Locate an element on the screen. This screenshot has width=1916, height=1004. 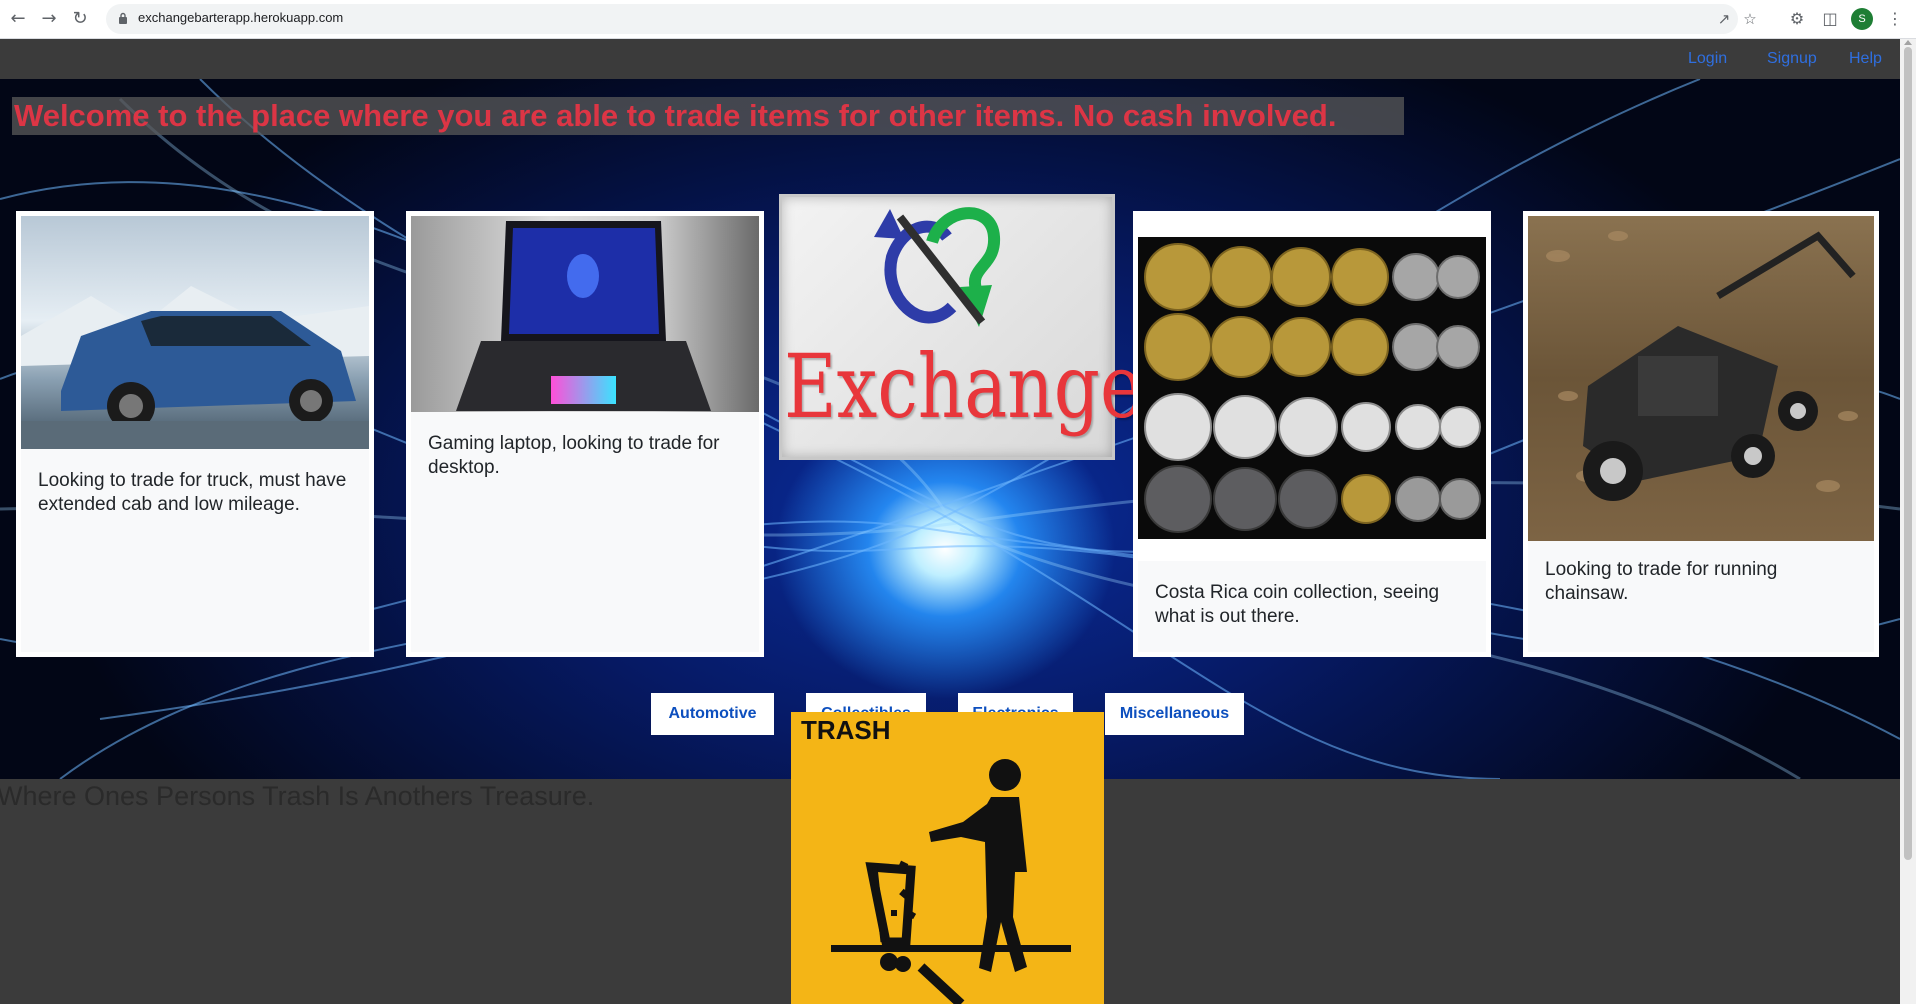
login-link: Login is located at coordinates (1707, 59).